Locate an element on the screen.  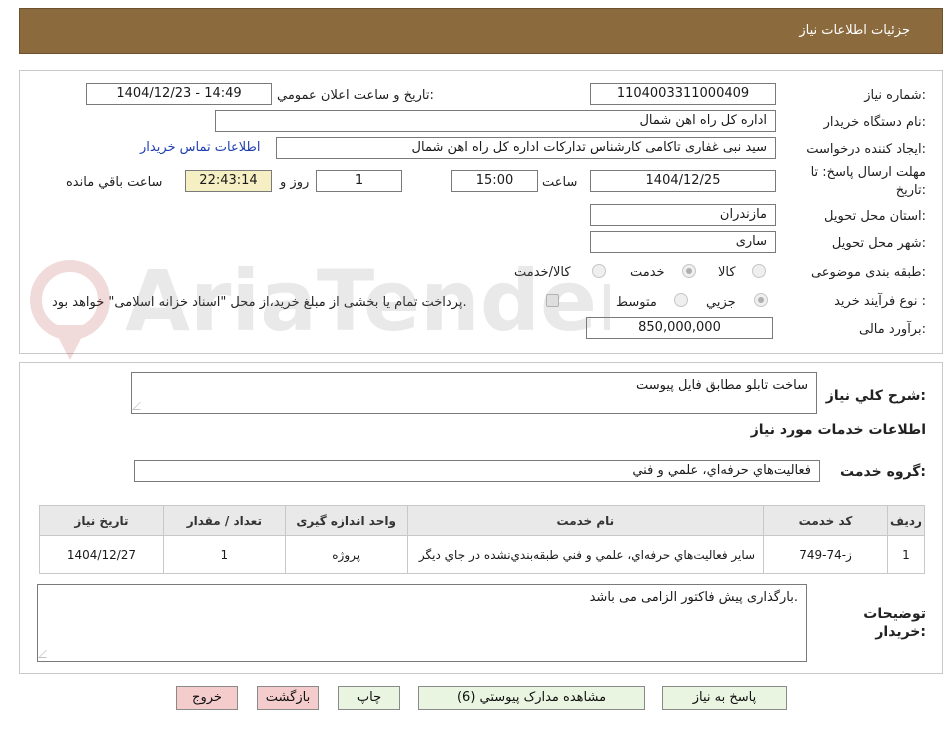
print-button: چاپ is located at coordinates (369, 698).